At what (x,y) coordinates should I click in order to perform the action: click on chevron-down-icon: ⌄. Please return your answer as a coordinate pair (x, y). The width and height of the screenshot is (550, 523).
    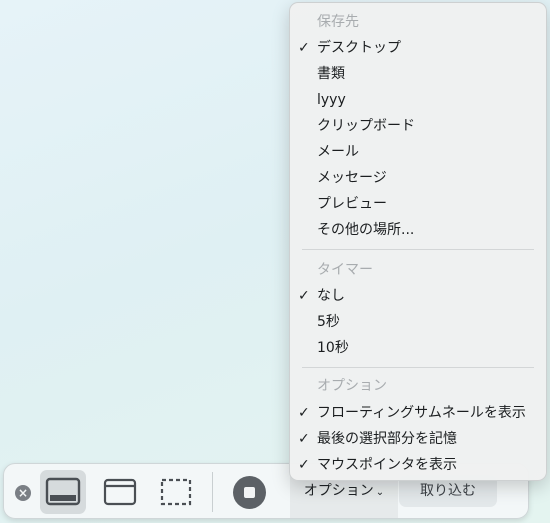
    Looking at the image, I should click on (380, 492).